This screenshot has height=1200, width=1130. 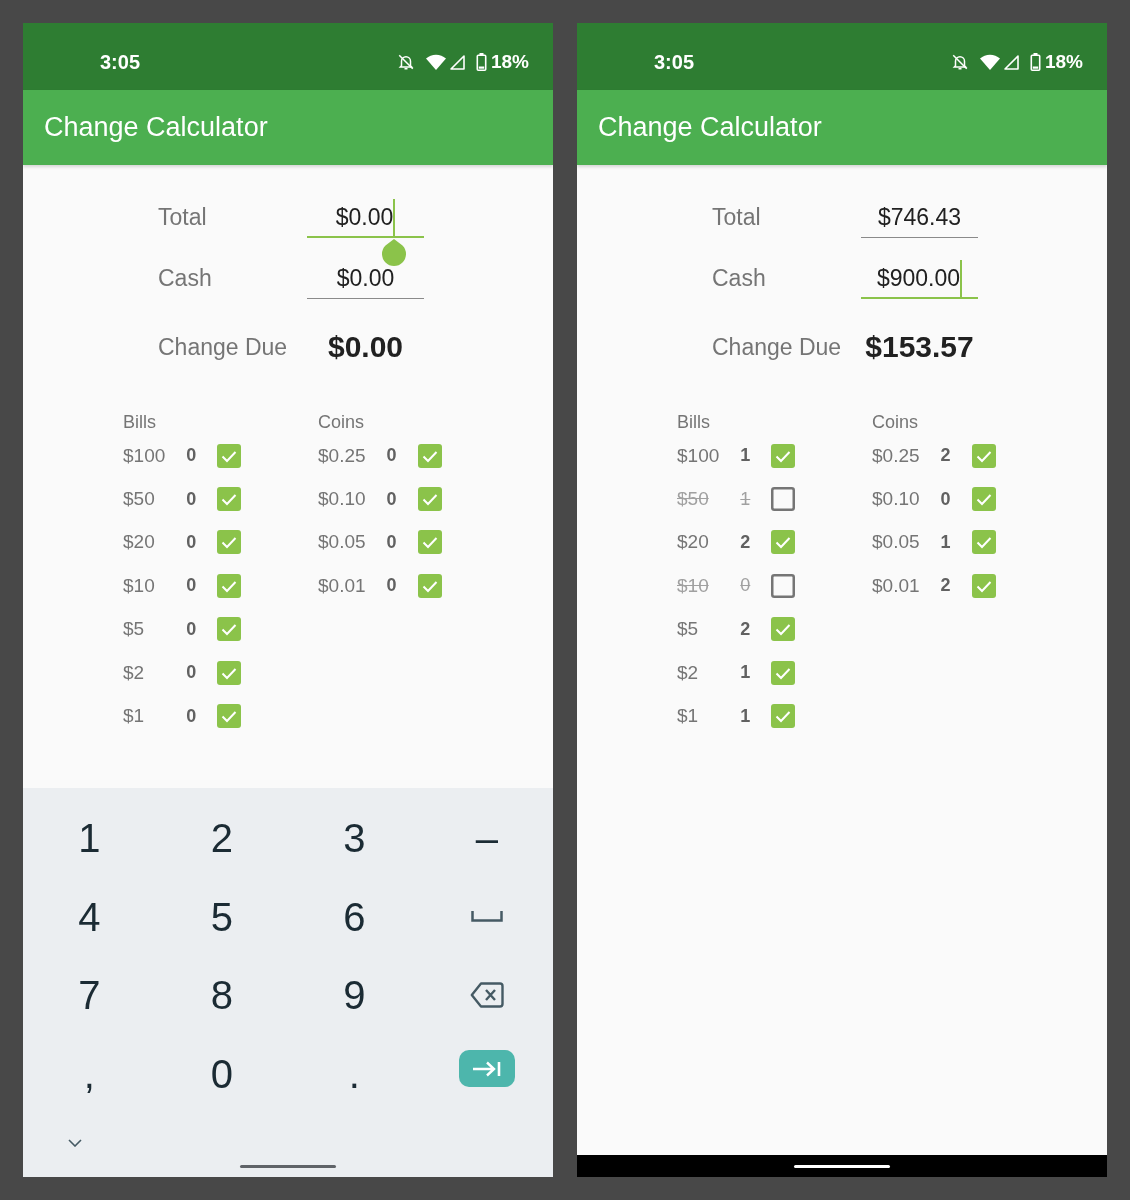 What do you see at coordinates (342, 422) in the screenshot?
I see `group-heading: Coins` at bounding box center [342, 422].